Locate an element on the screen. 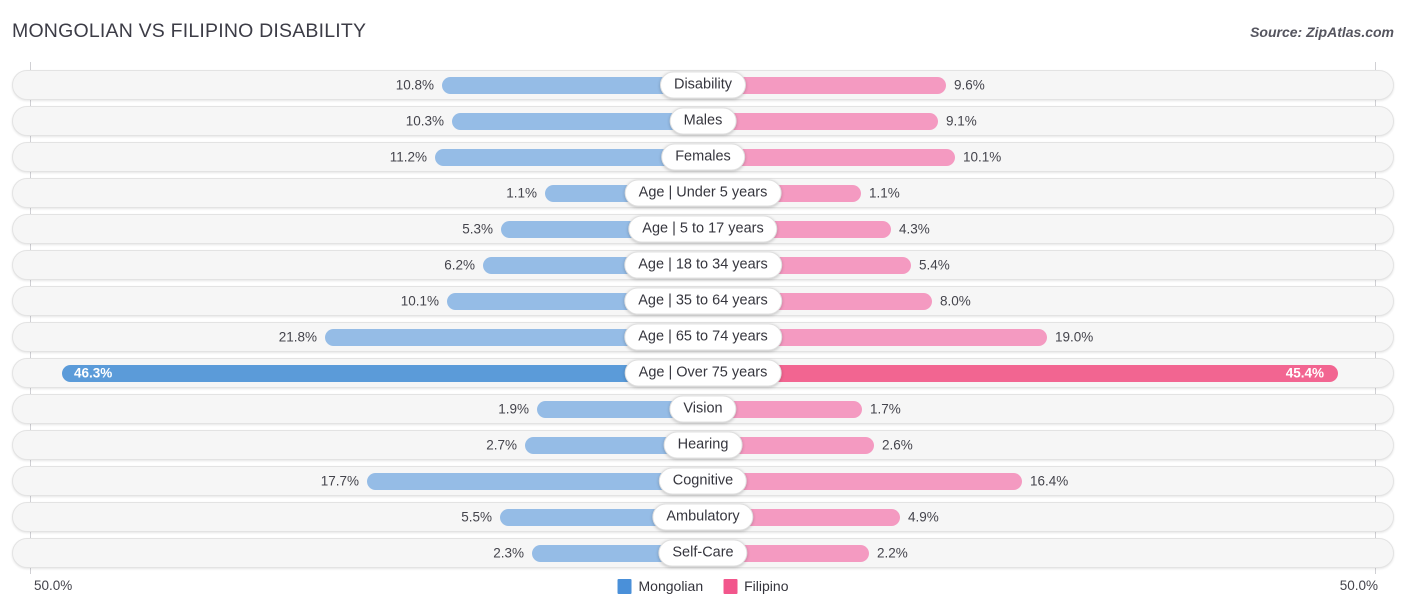 Image resolution: width=1406 pixels, height=612 pixels. category-label: Age | Over 75 years is located at coordinates (703, 373).